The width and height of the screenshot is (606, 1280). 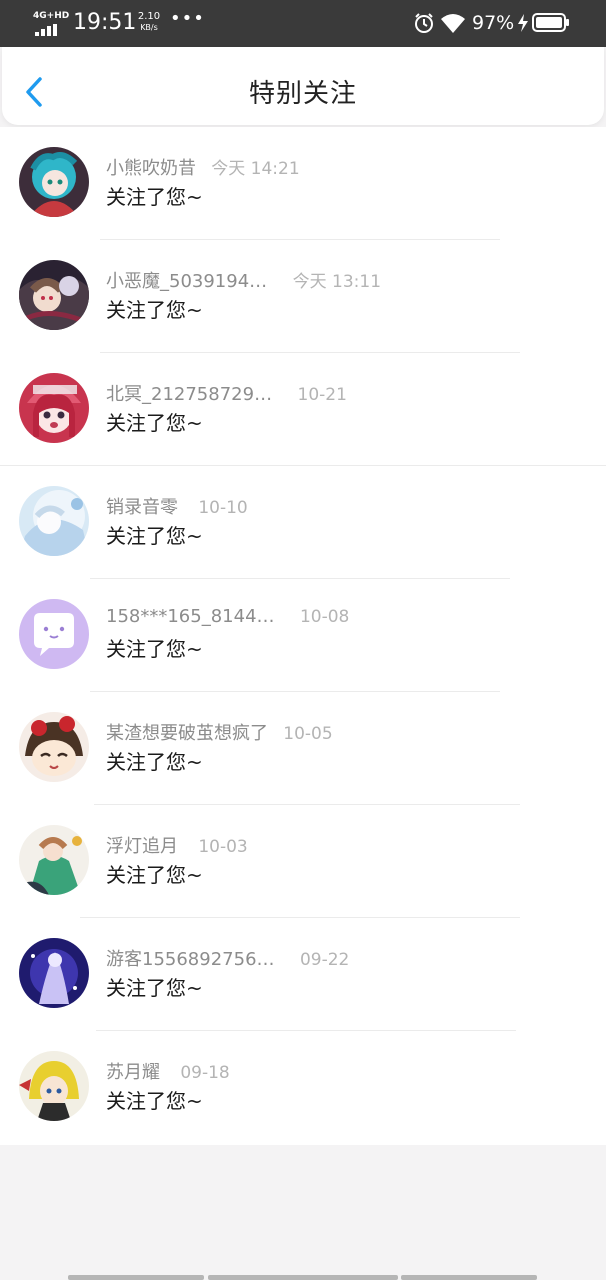 What do you see at coordinates (550, 22) in the screenshot?
I see `battery-icon` at bounding box center [550, 22].